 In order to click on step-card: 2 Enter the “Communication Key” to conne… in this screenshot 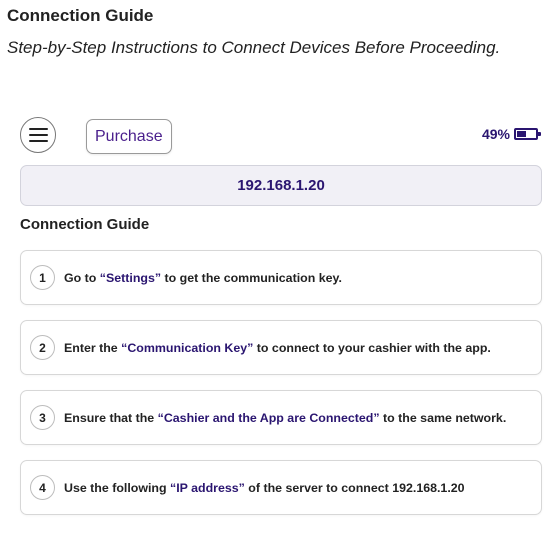, I will do `click(281, 347)`.